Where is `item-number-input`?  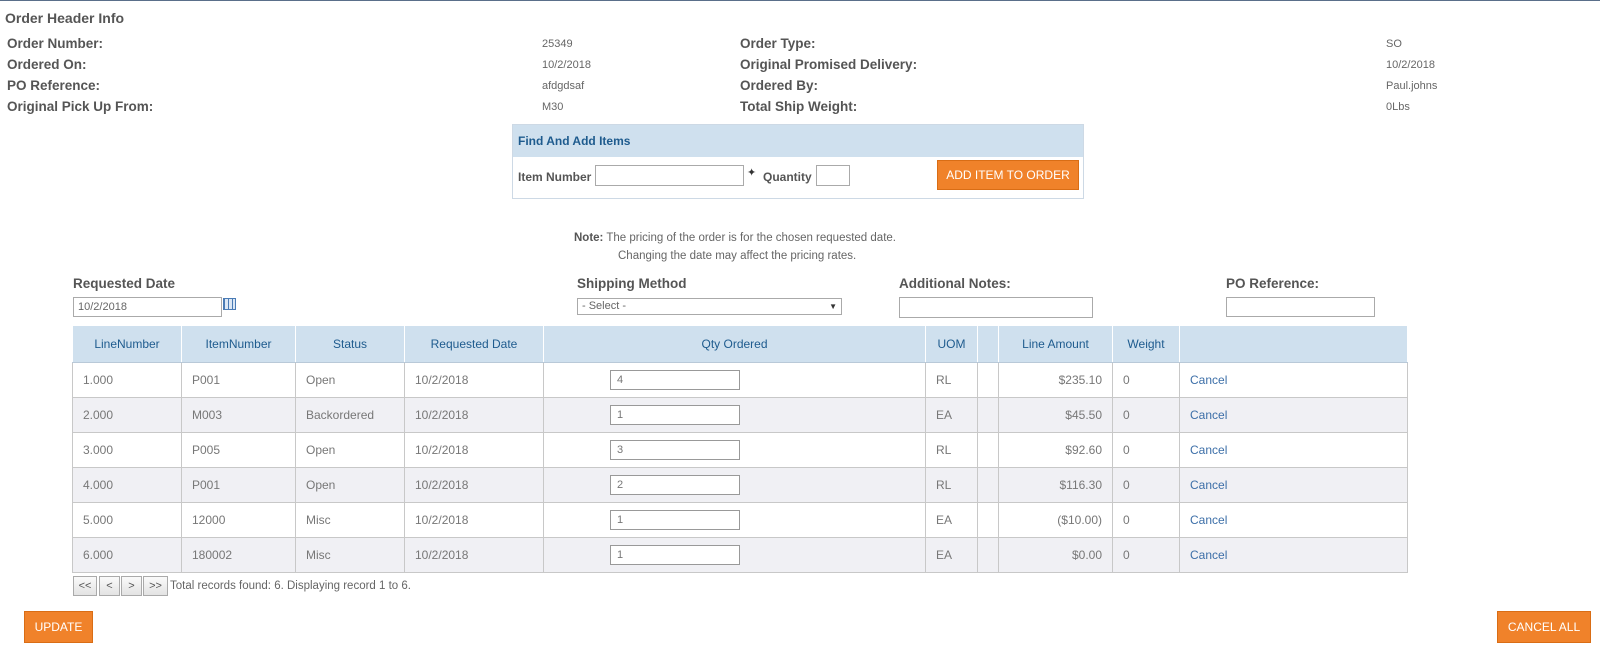 item-number-input is located at coordinates (669, 175).